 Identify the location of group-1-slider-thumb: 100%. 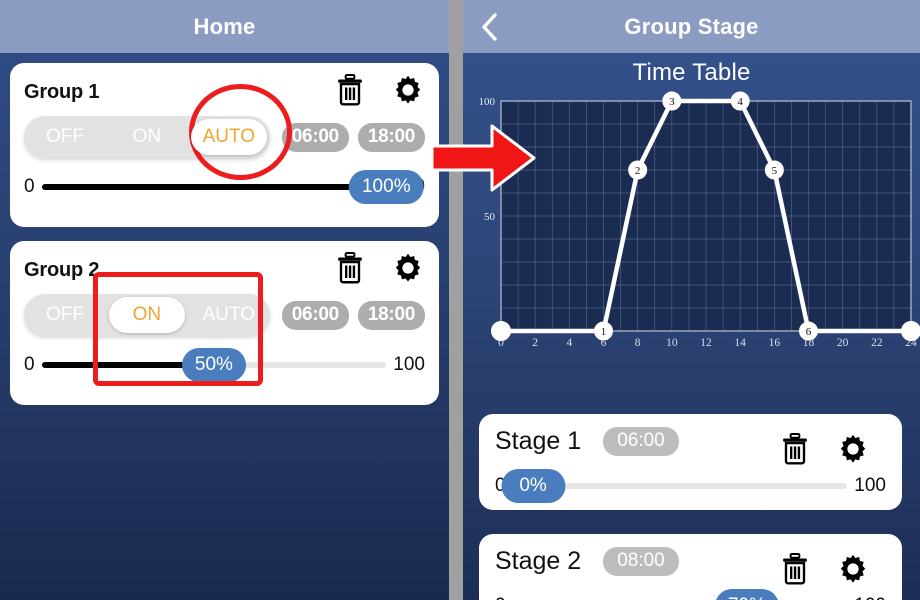
(386, 187).